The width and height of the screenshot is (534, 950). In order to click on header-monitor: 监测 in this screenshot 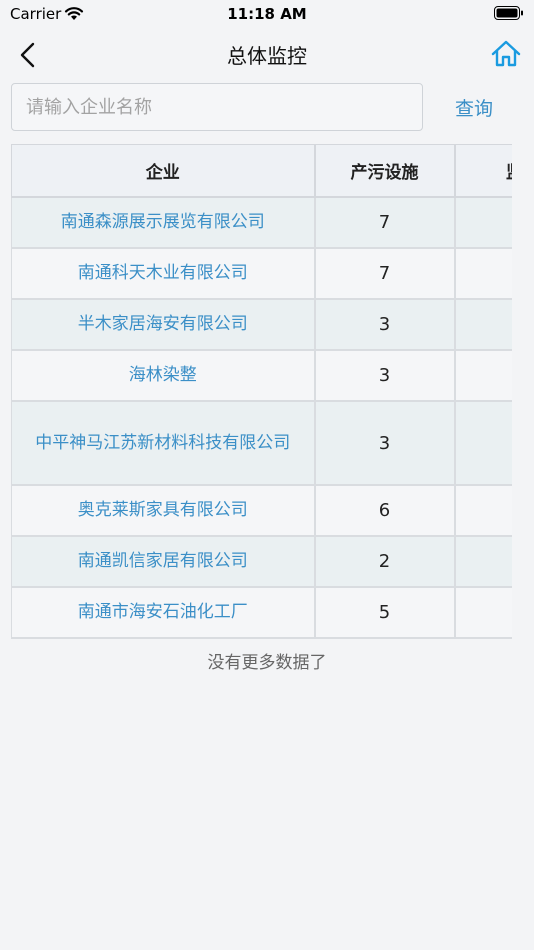, I will do `click(483, 171)`.